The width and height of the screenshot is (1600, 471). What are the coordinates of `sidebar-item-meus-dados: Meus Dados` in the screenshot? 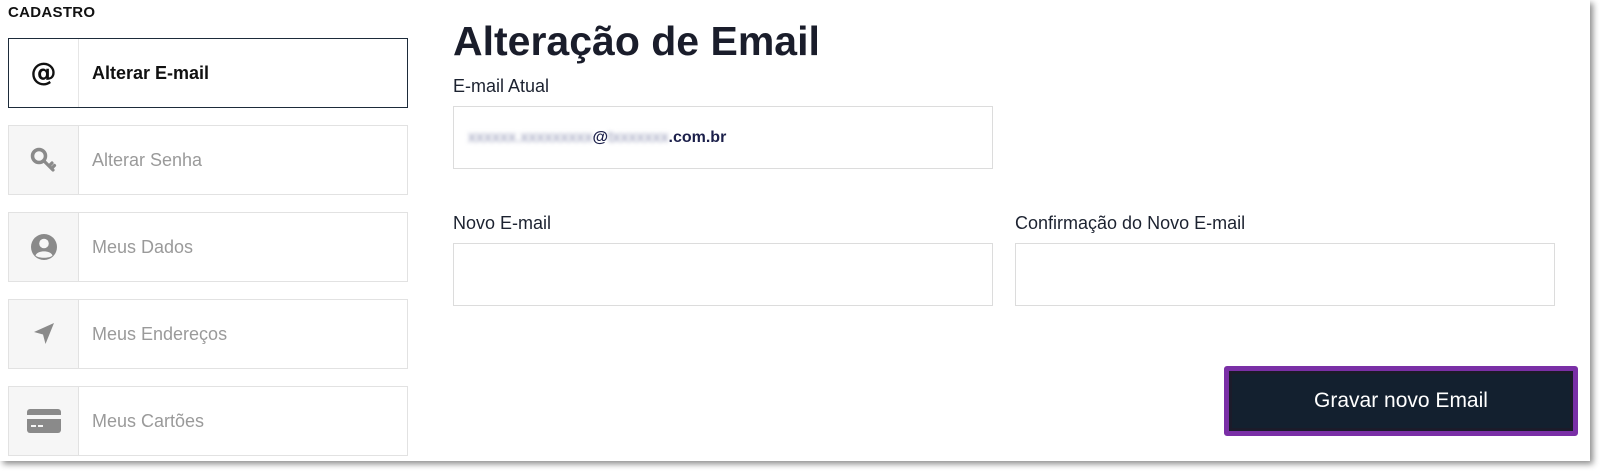 It's located at (208, 247).